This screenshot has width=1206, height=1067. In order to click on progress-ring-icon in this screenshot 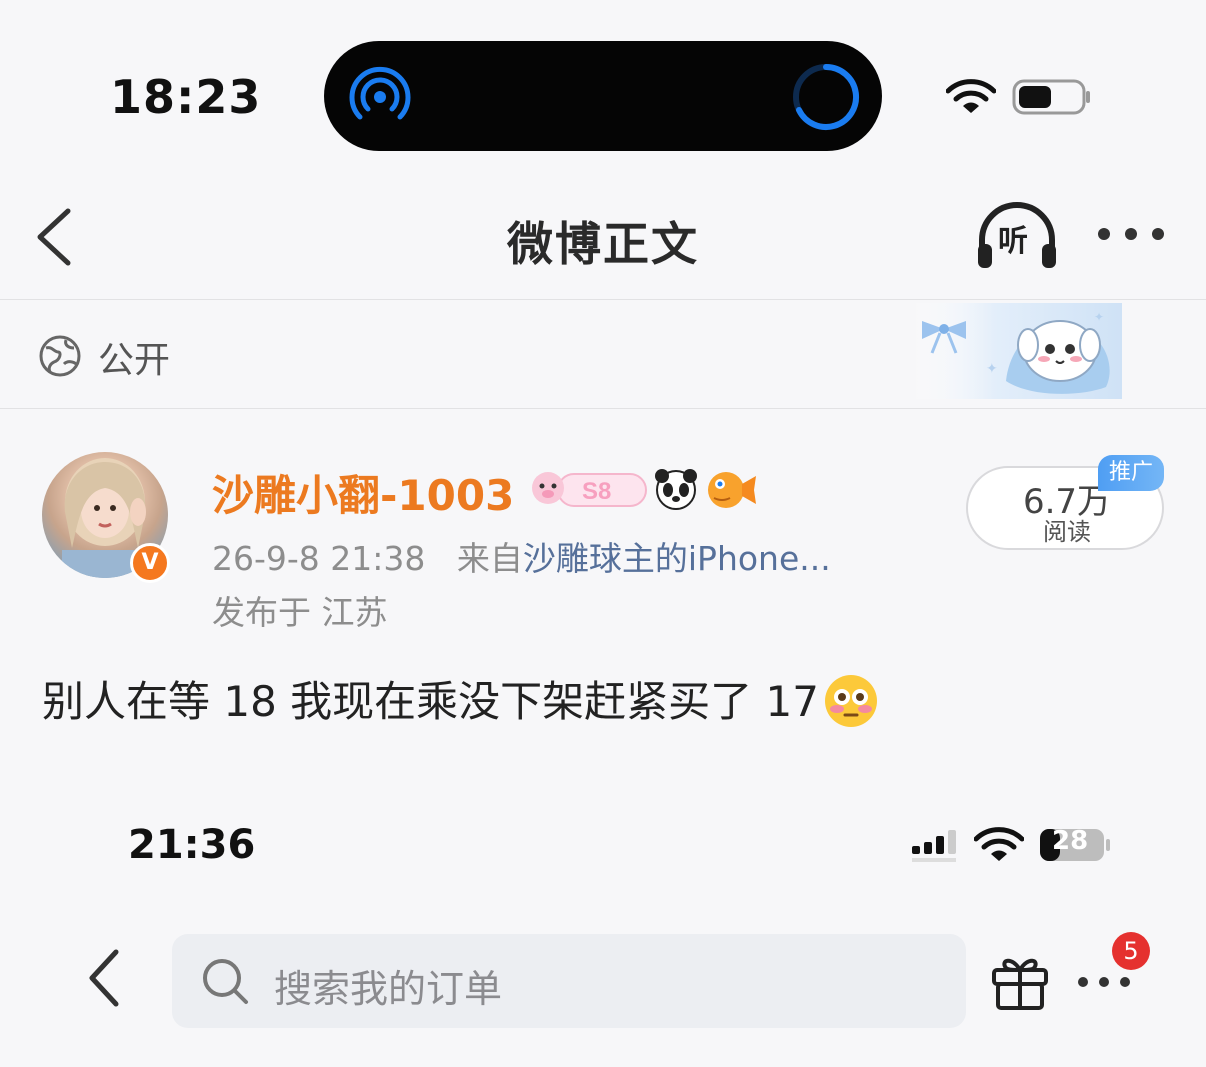, I will do `click(826, 97)`.